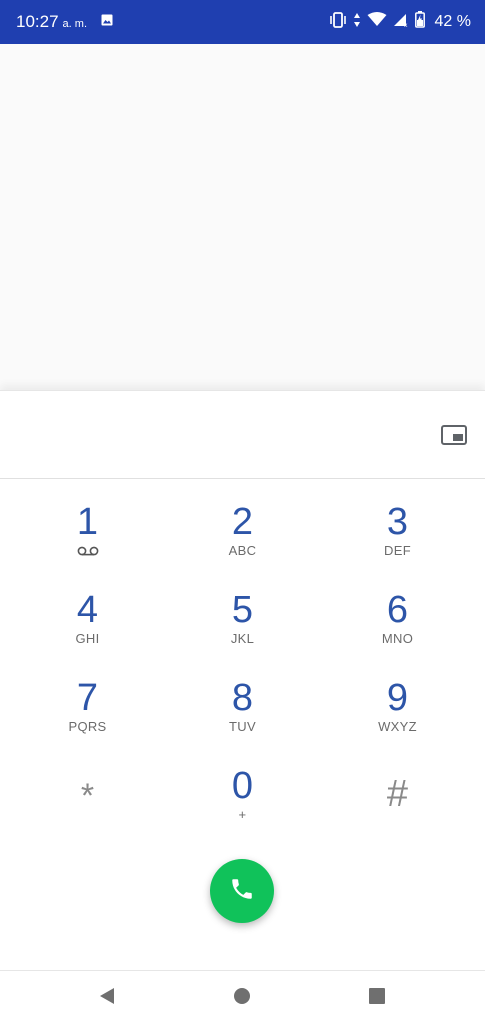 This screenshot has width=485, height=1025. I want to click on picture-in-picture-icon, so click(454, 437).